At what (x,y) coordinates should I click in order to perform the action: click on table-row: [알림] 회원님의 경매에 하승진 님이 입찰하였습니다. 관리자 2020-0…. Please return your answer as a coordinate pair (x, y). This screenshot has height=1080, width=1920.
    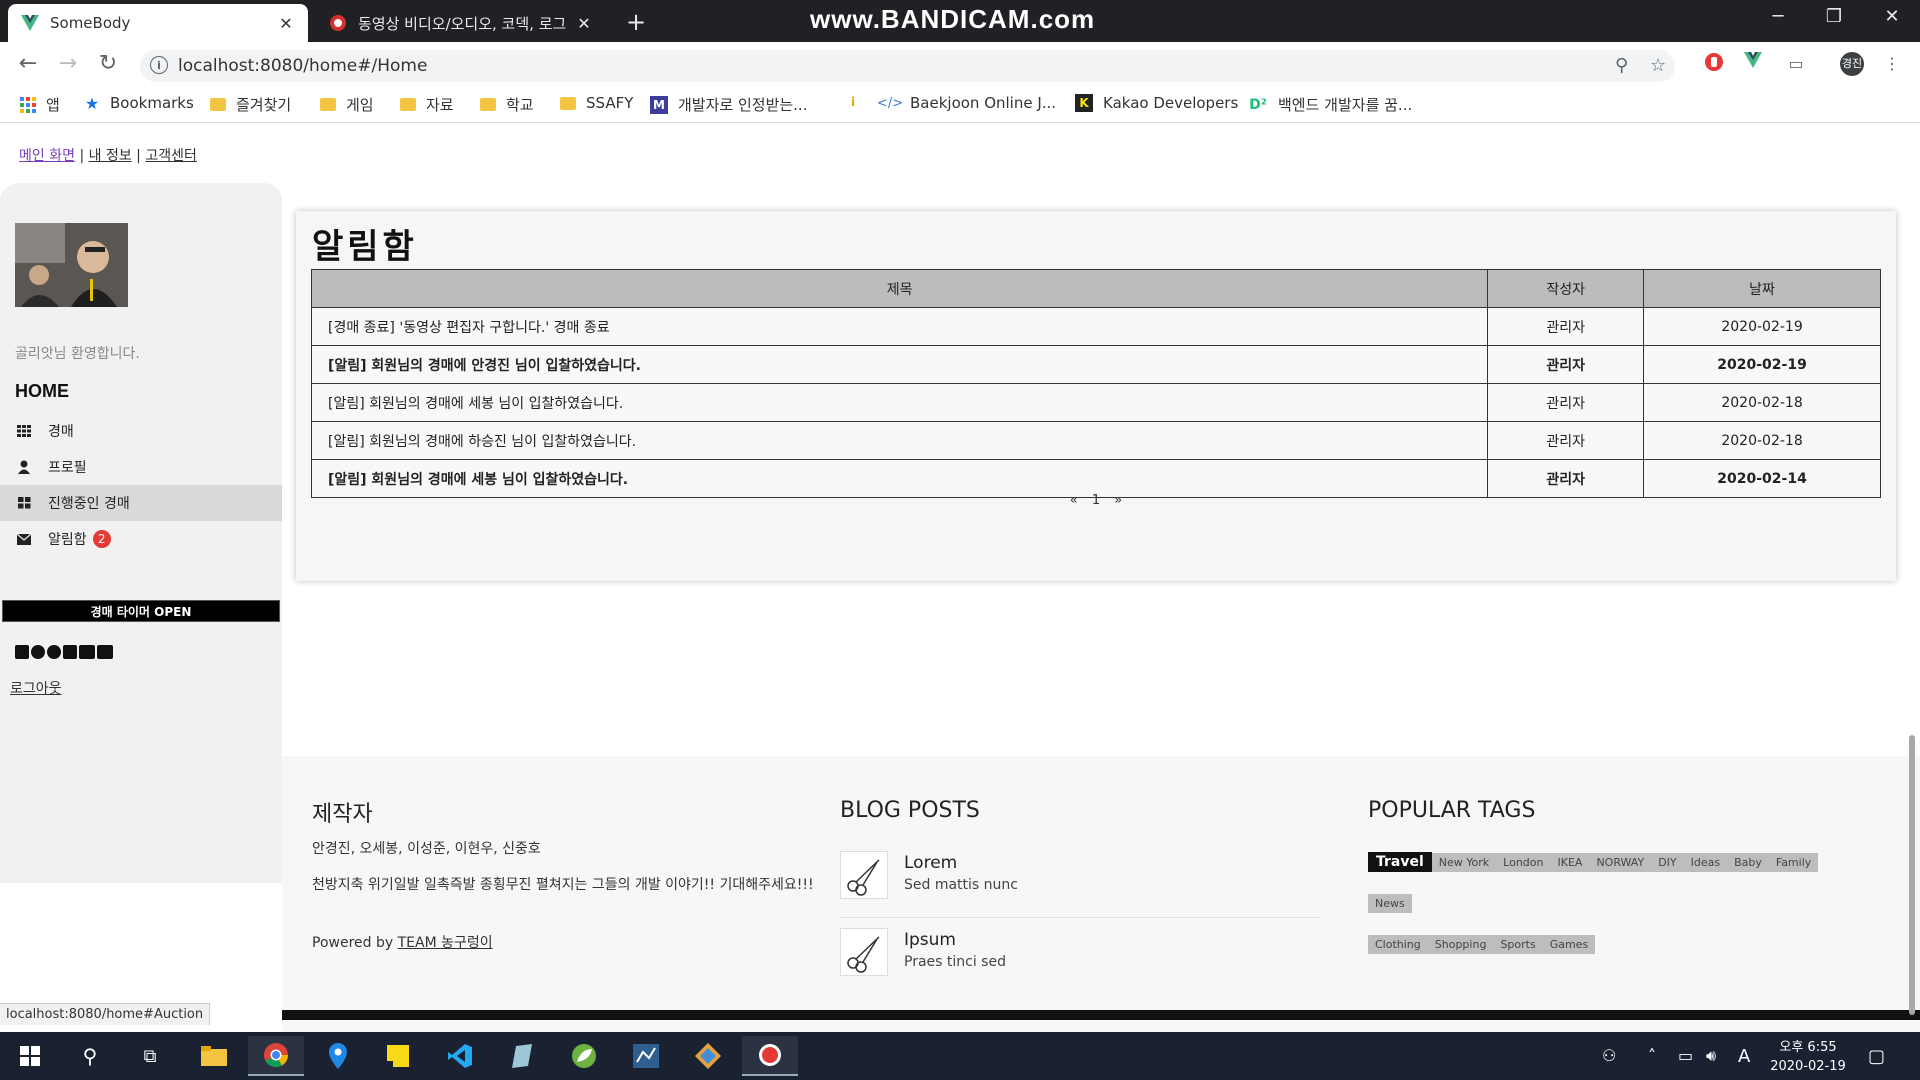
    Looking at the image, I should click on (1095, 440).